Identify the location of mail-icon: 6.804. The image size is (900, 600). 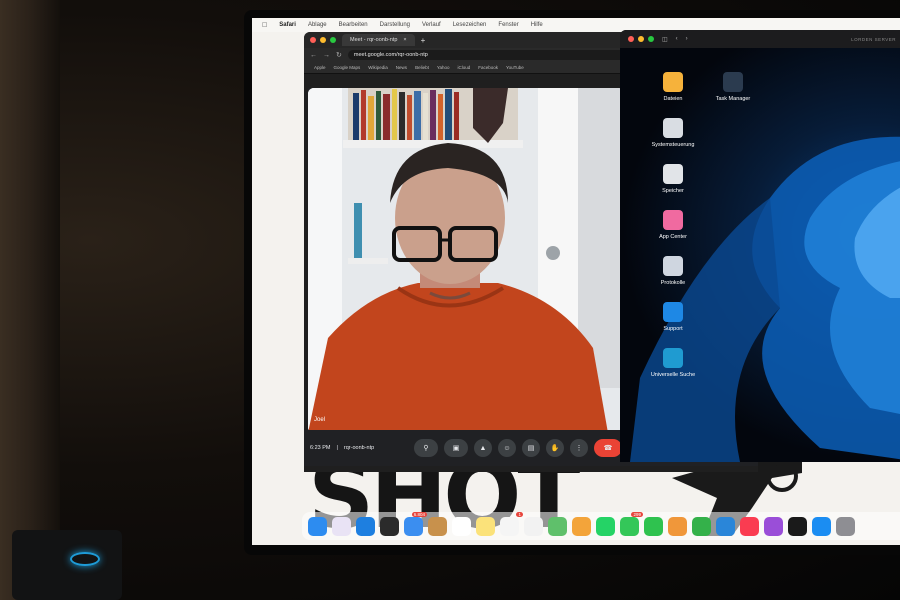
(415, 523).